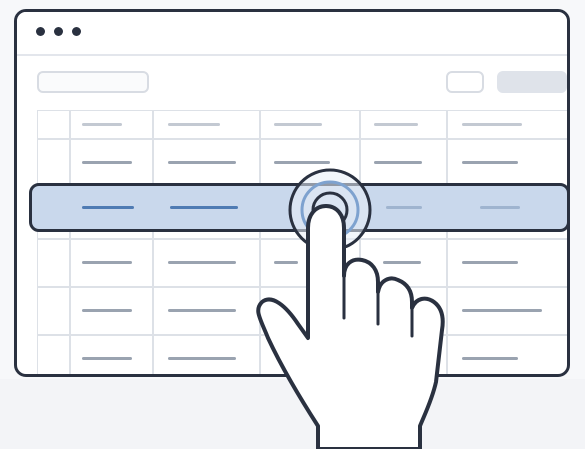 This screenshot has height=449, width=585. What do you see at coordinates (302, 139) in the screenshot?
I see `header-divider` at bounding box center [302, 139].